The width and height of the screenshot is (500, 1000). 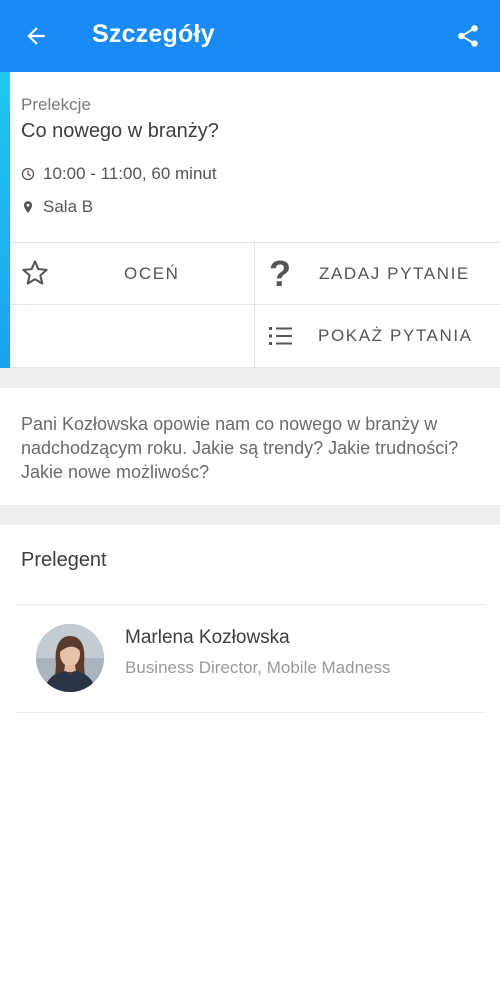 What do you see at coordinates (152, 273) in the screenshot?
I see `rate-label: OCEŃ` at bounding box center [152, 273].